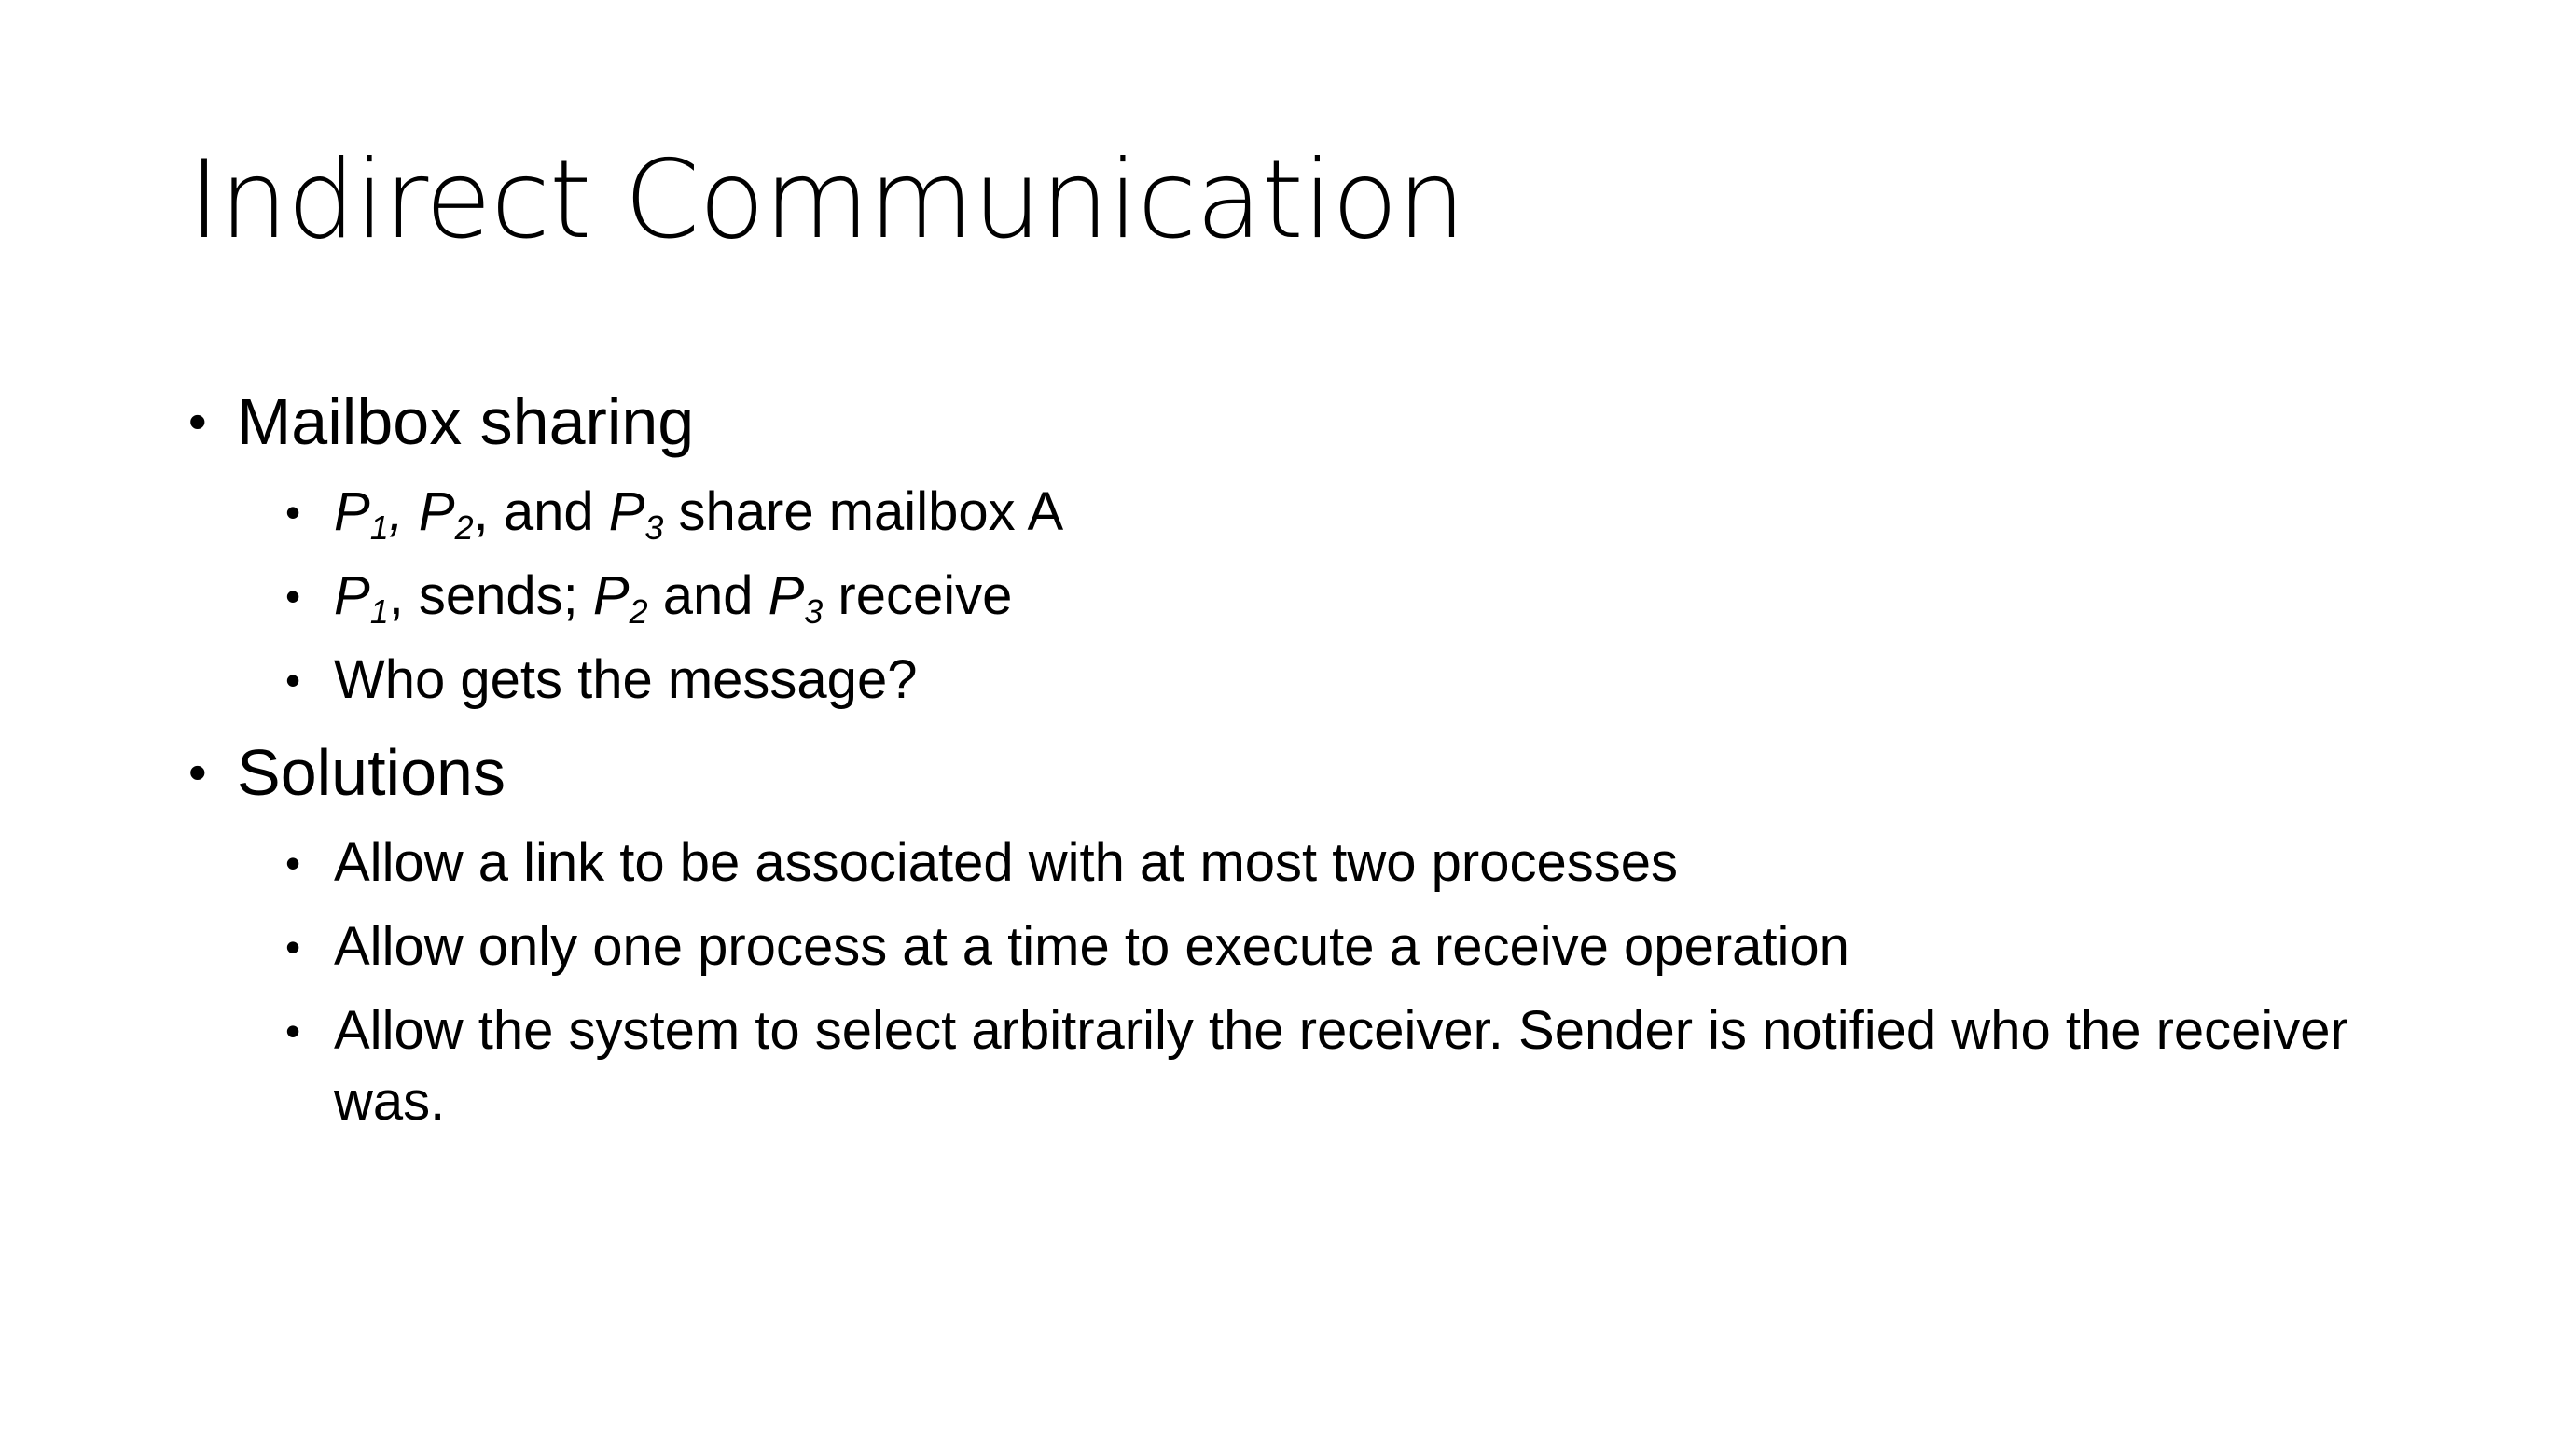 The height and width of the screenshot is (1433, 2576). Describe the element at coordinates (490, 595) in the screenshot. I see `sub-bullet-text: , sends;` at that location.